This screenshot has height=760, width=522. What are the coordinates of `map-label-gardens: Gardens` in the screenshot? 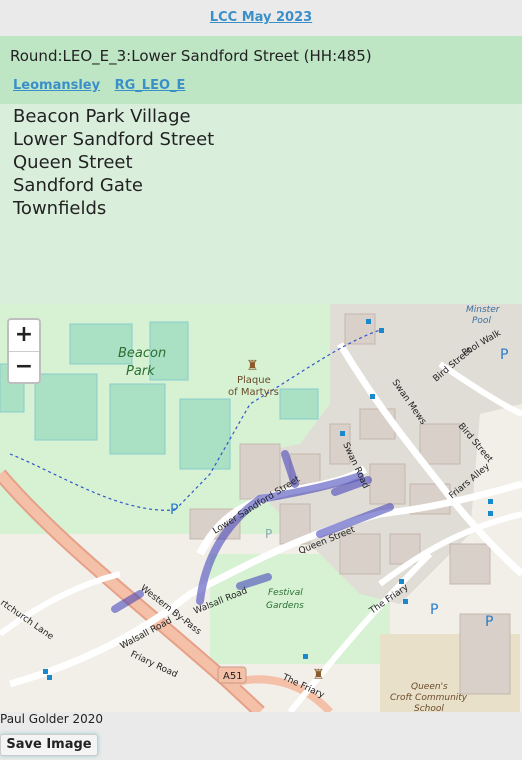 It's located at (285, 606).